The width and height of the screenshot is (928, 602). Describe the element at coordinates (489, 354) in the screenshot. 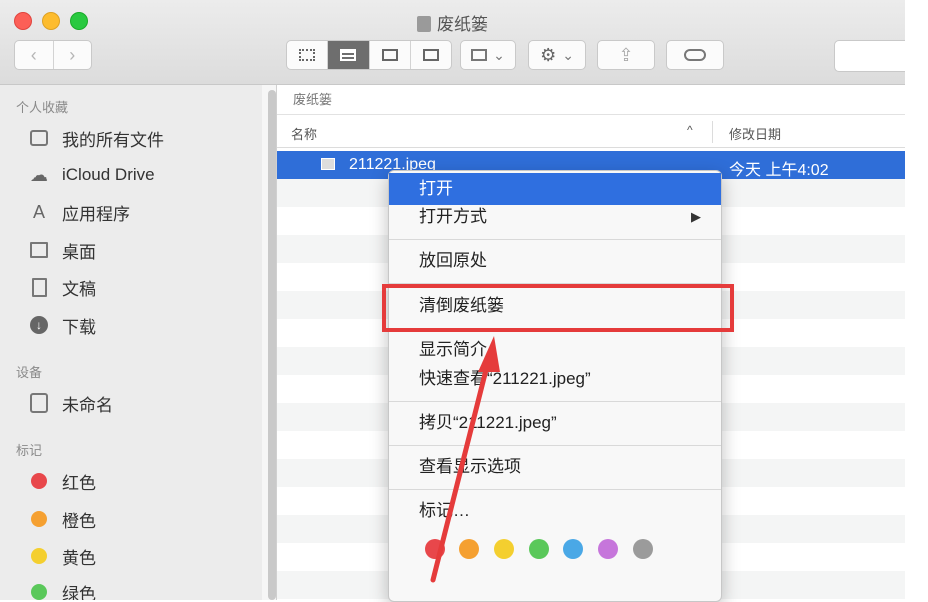

I see `annotation-arrow-head` at that location.